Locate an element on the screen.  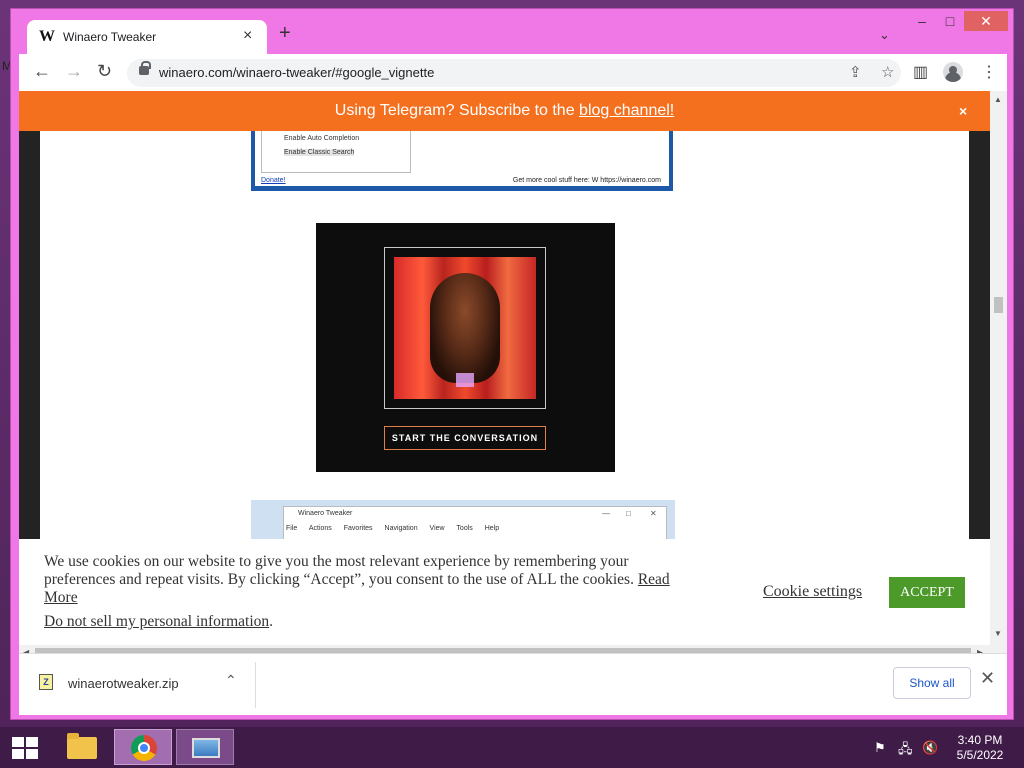
window-minimize-button: – is located at coordinates (922, 21).